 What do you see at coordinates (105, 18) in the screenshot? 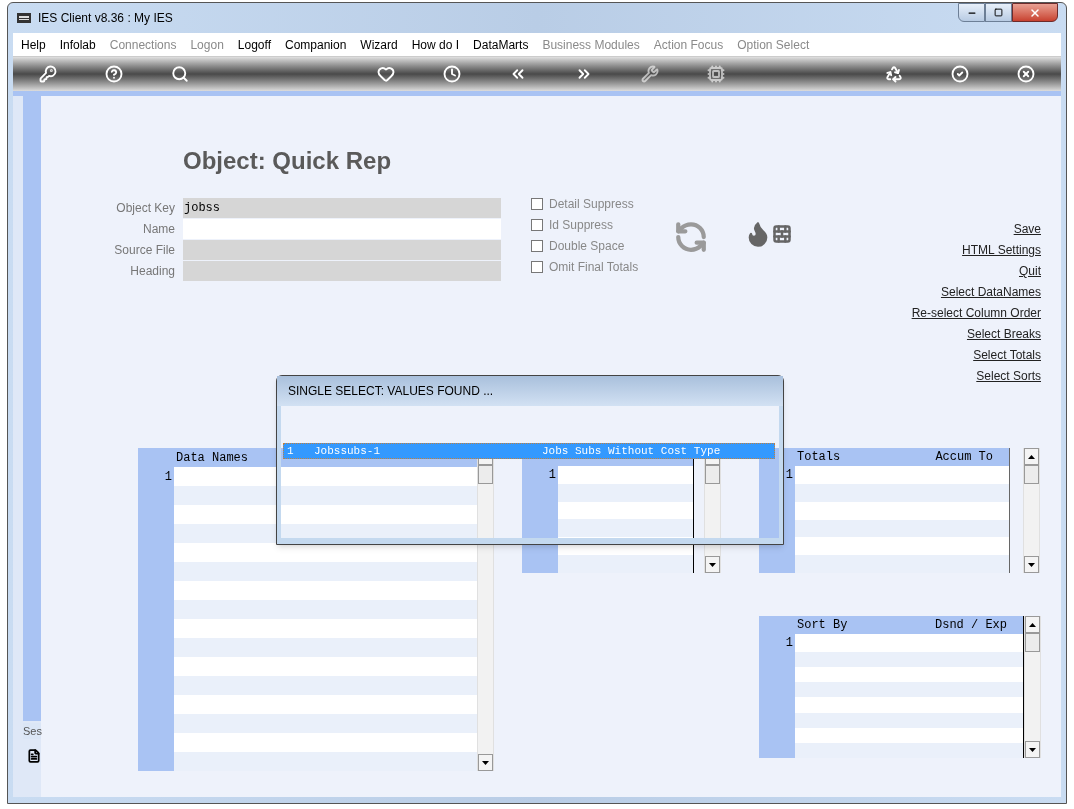
I see `window-title: IES Client v8.36 : My IES` at bounding box center [105, 18].